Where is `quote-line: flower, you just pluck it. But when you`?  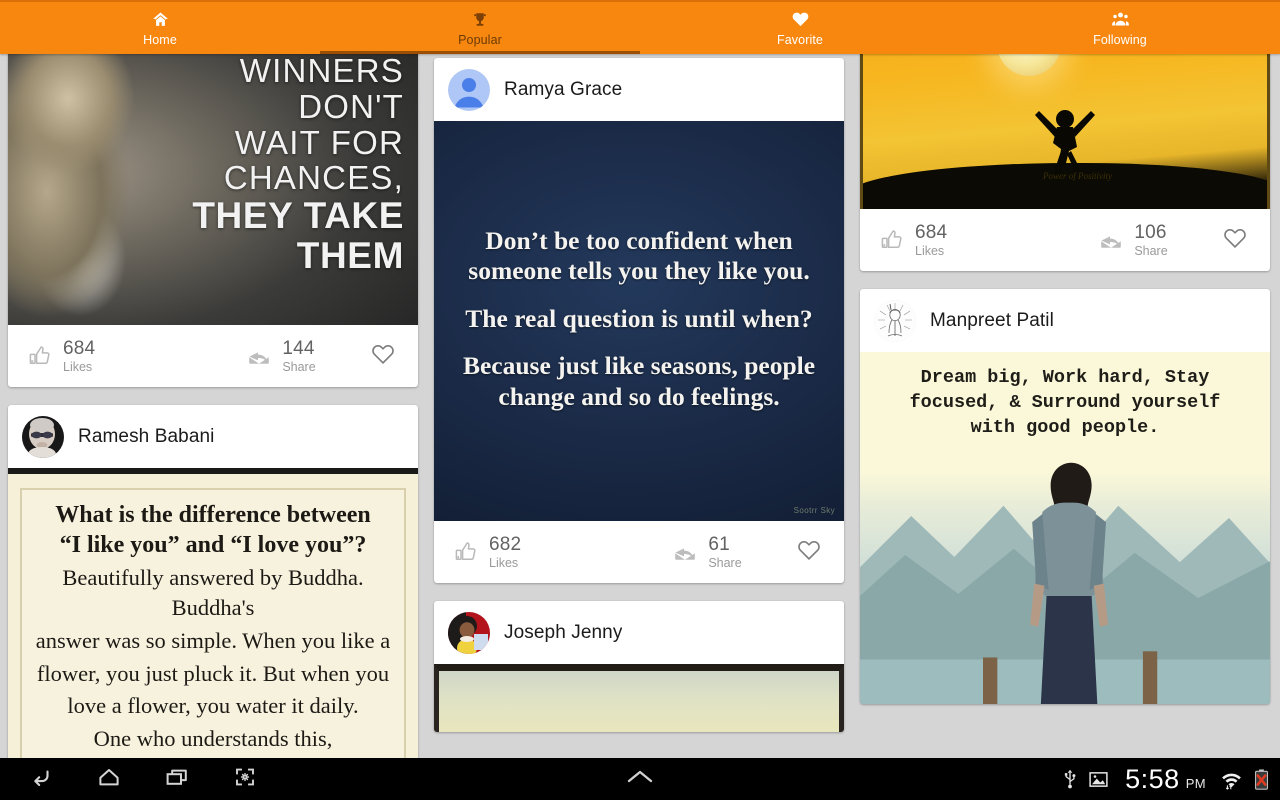 quote-line: flower, you just pluck it. But when you is located at coordinates (213, 673).